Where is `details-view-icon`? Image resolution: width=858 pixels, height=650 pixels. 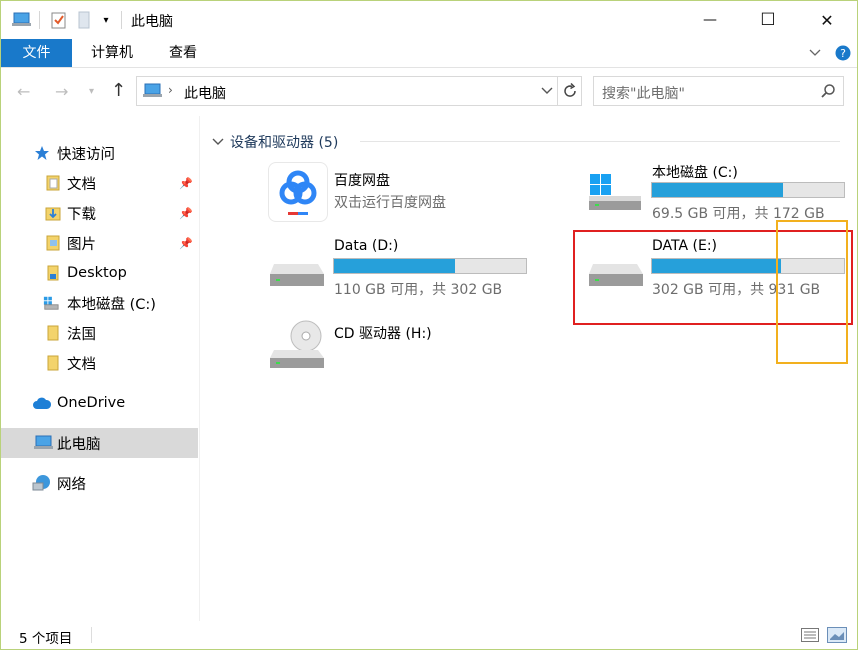
details-view-icon is located at coordinates (810, 637).